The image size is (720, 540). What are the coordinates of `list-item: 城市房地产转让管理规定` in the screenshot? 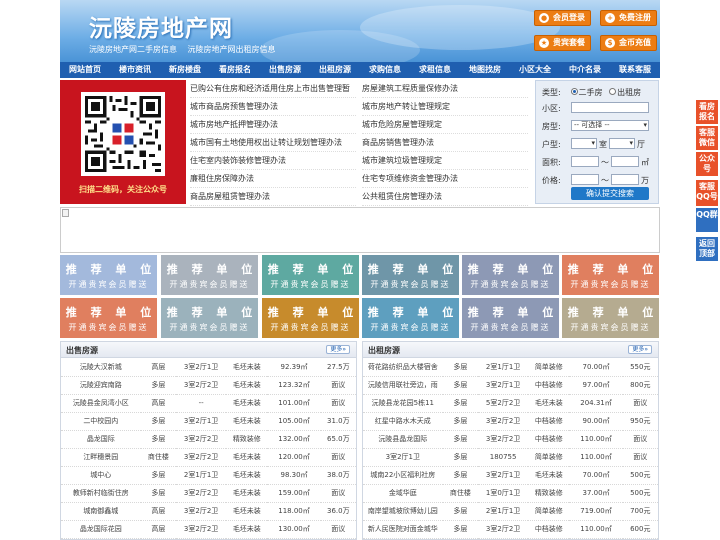 It's located at (445, 107).